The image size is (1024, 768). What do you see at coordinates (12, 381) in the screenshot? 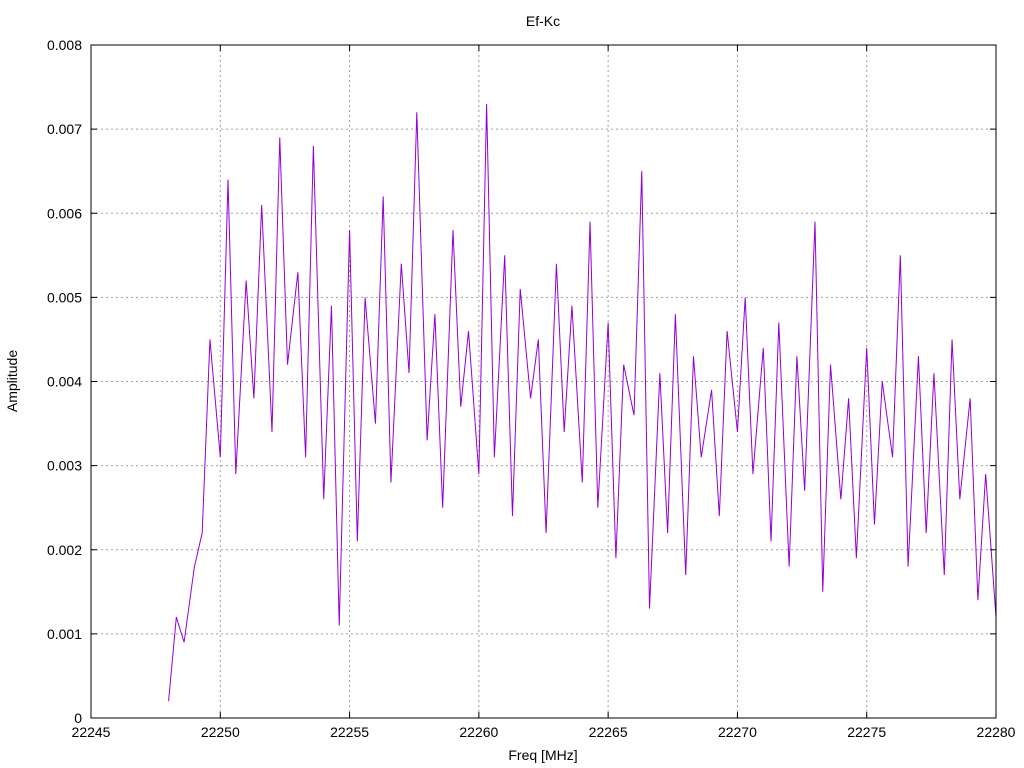
I see `y-axis-label: Amplitude` at bounding box center [12, 381].